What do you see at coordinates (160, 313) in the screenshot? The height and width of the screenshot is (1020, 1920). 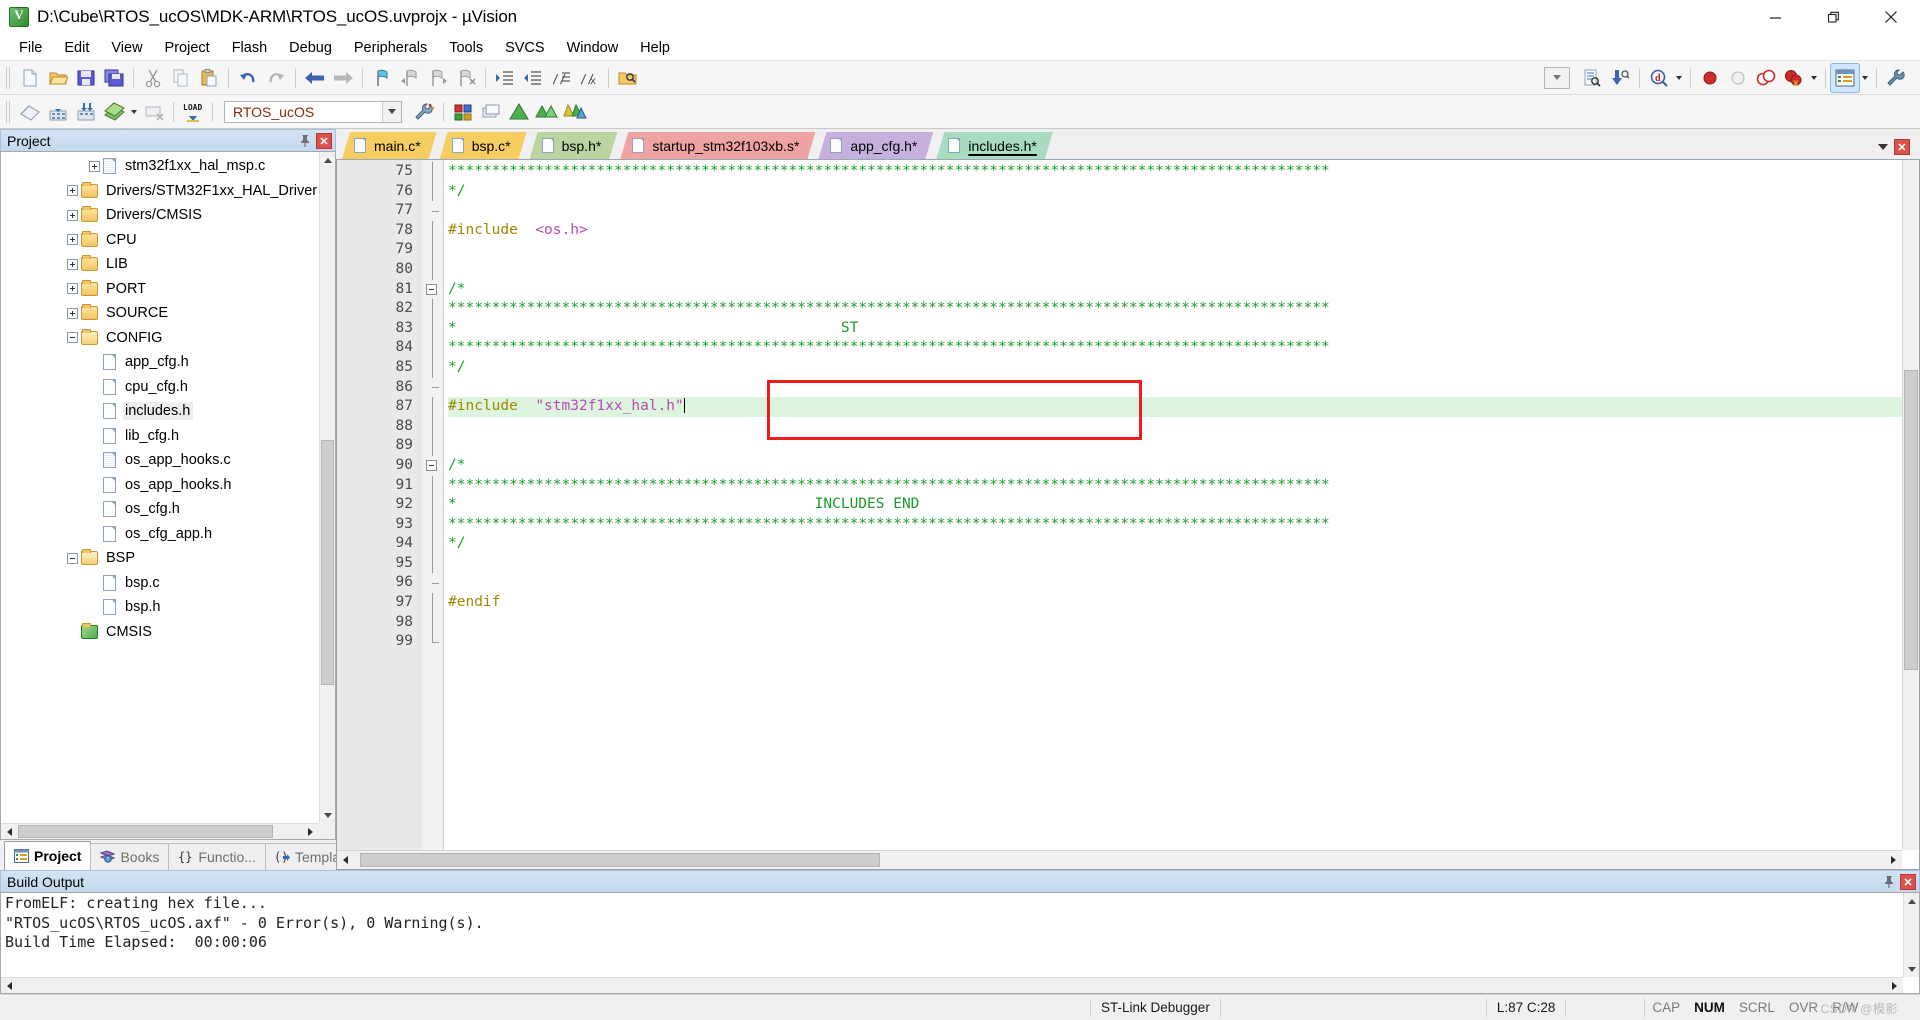 I see `tree-item-source: SOURCE` at bounding box center [160, 313].